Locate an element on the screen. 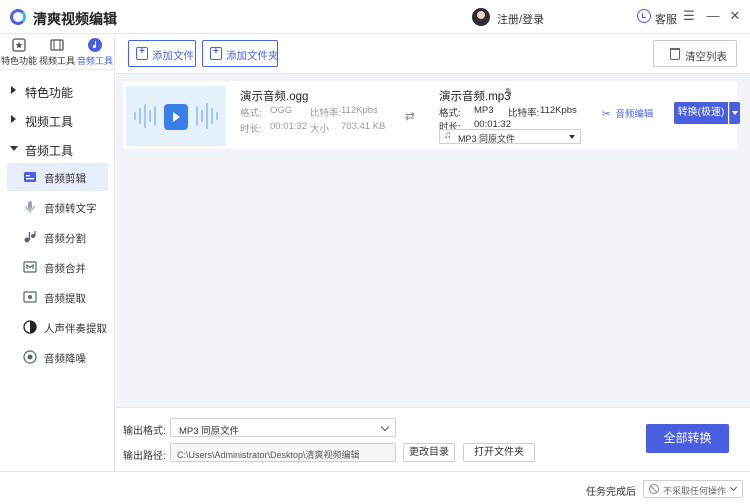 Image resolution: width=750 pixels, height=504 pixels. source-duration: 00:01:32 is located at coordinates (288, 126).